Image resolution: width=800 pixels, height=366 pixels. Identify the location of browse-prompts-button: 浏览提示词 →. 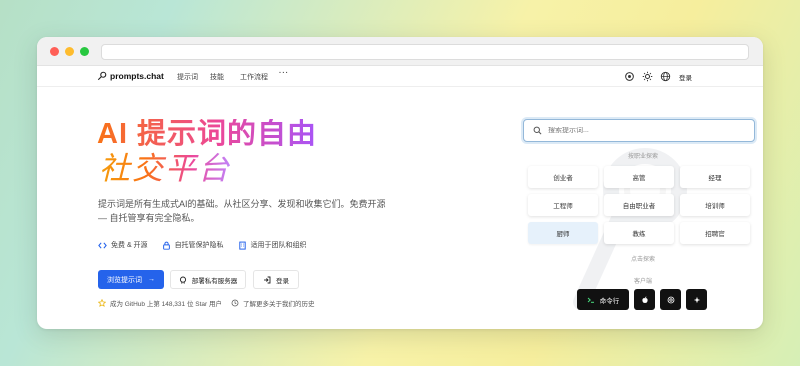
(131, 279).